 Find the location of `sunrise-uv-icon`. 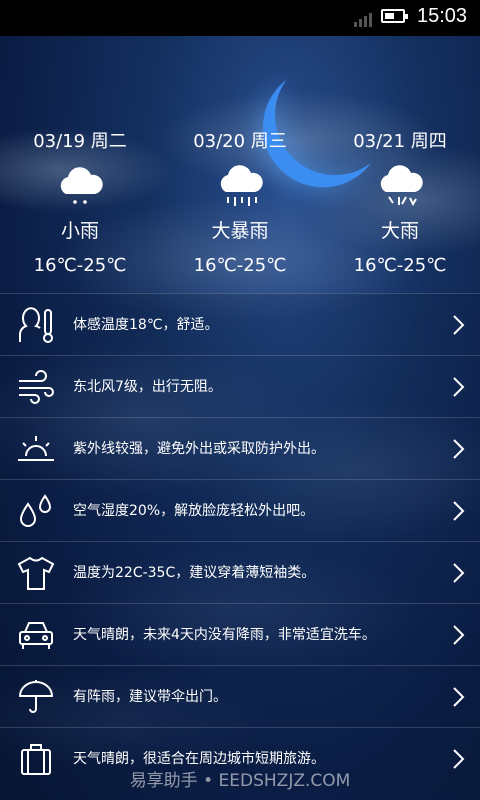

sunrise-uv-icon is located at coordinates (36, 448).